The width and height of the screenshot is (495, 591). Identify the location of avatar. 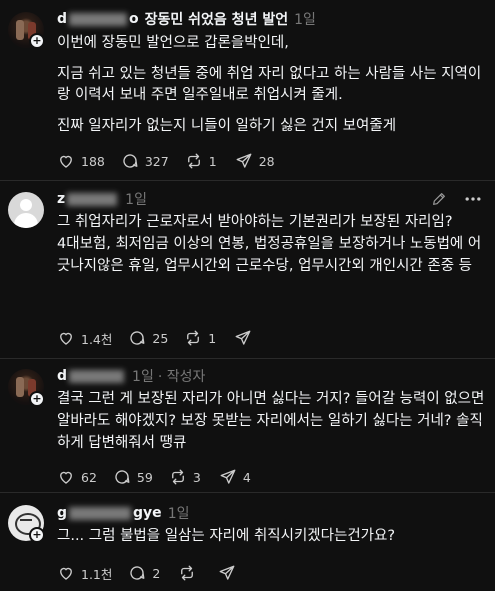
(26, 210).